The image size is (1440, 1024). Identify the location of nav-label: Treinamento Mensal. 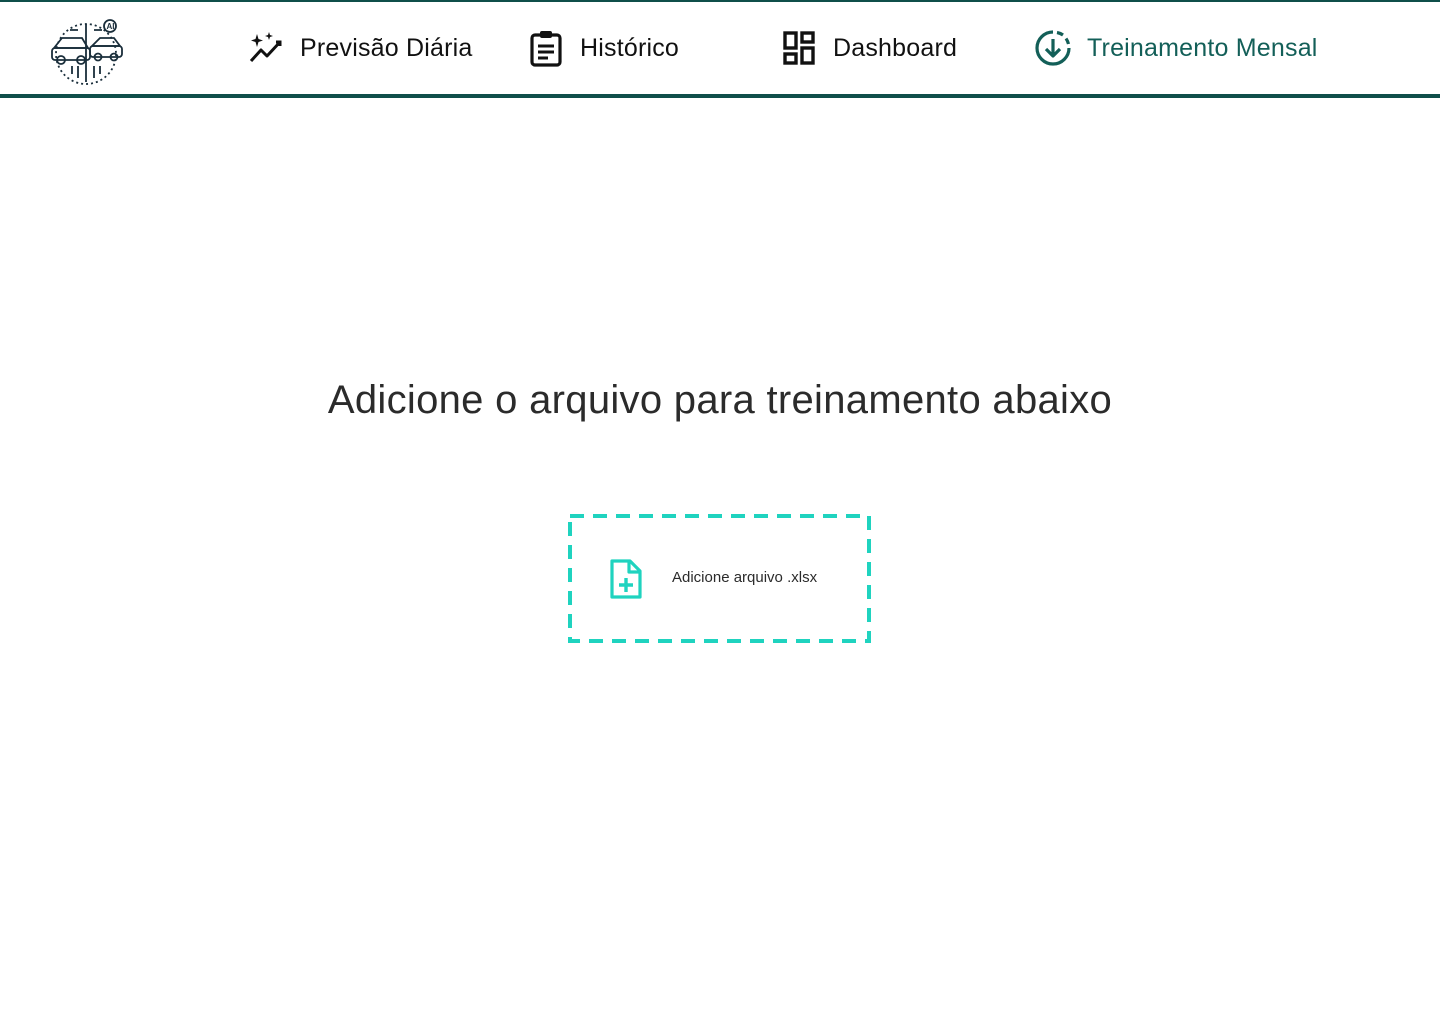
(1202, 47).